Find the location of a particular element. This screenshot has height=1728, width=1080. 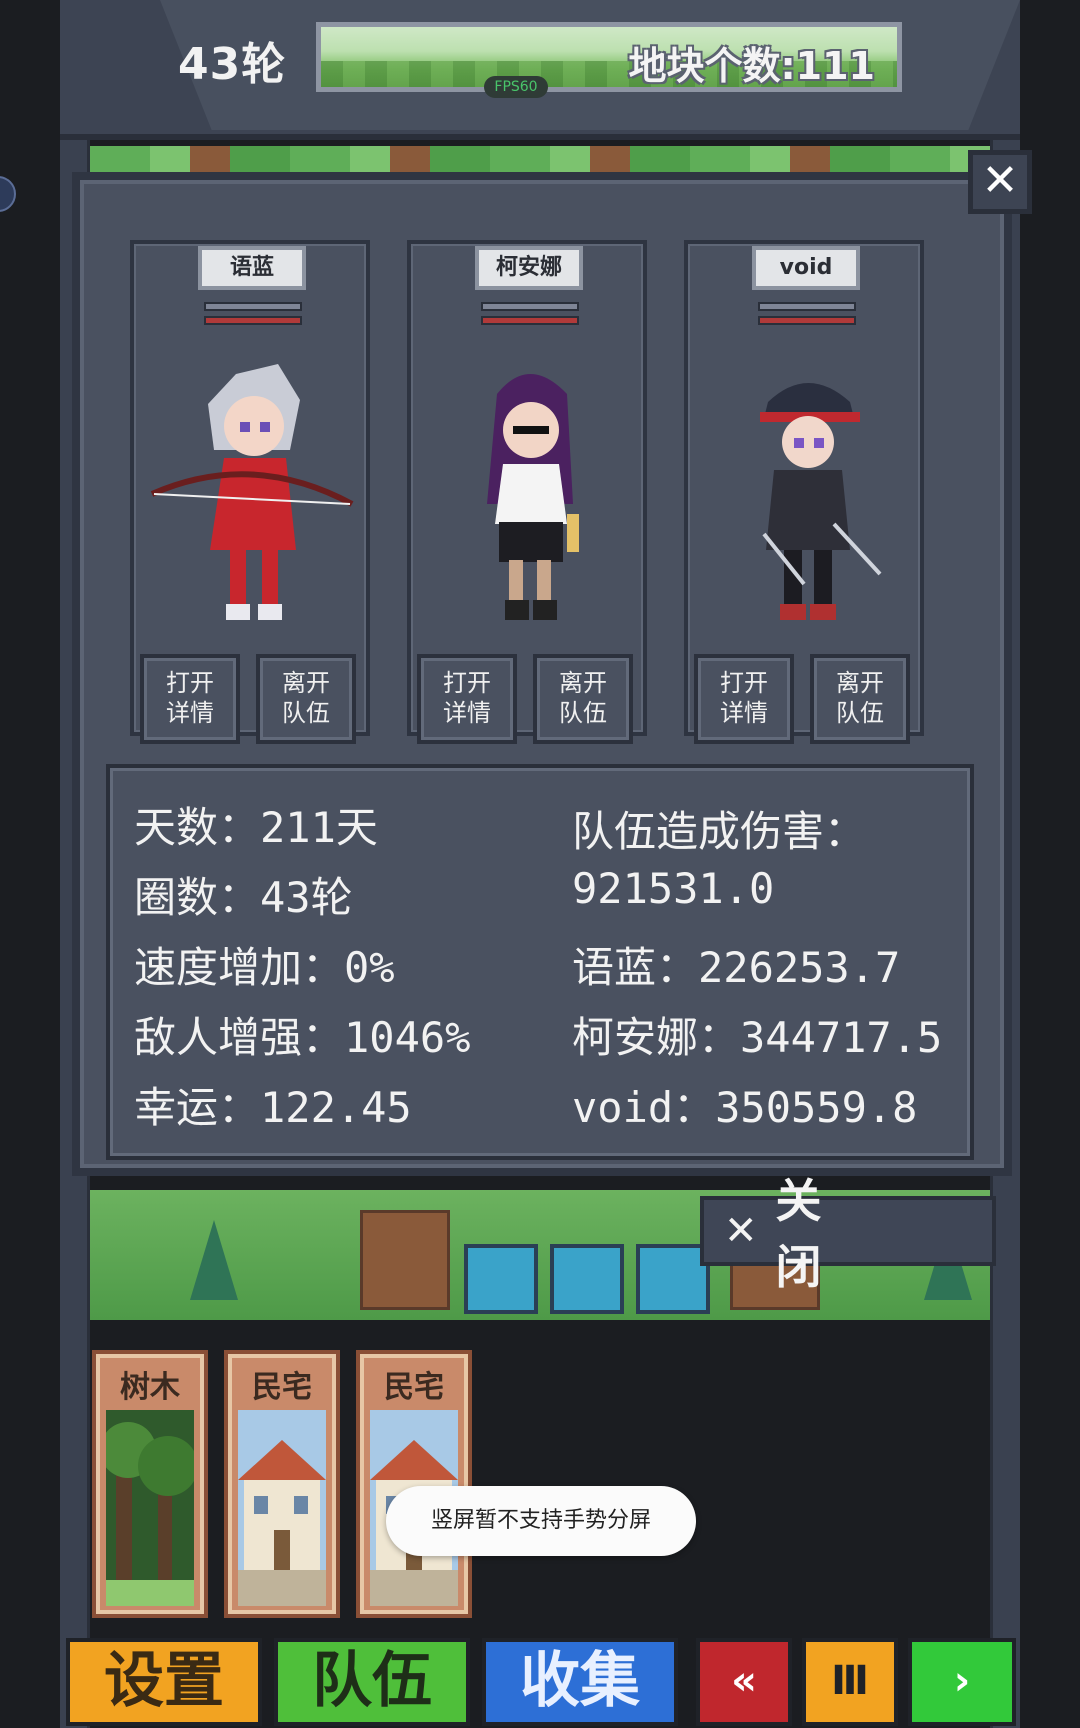

house-tile-icon is located at coordinates (405, 1260).